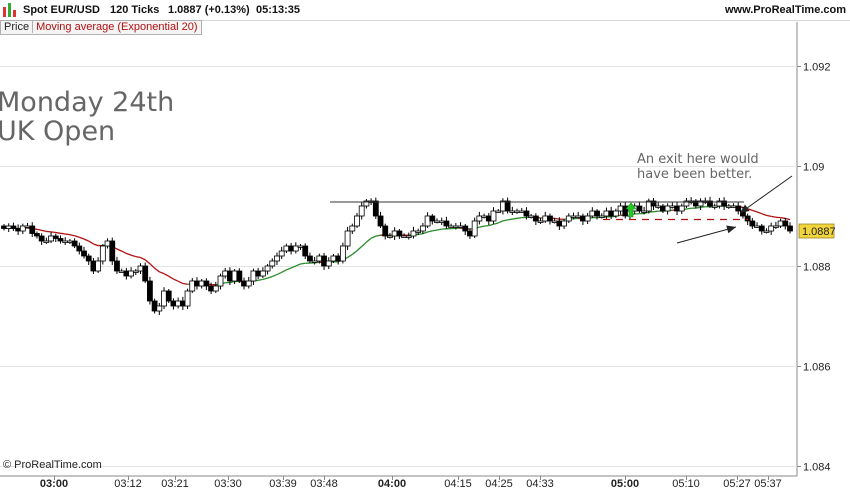  Describe the element at coordinates (61, 10) in the screenshot. I see `instrument-name: Spot EUR/USD` at that location.